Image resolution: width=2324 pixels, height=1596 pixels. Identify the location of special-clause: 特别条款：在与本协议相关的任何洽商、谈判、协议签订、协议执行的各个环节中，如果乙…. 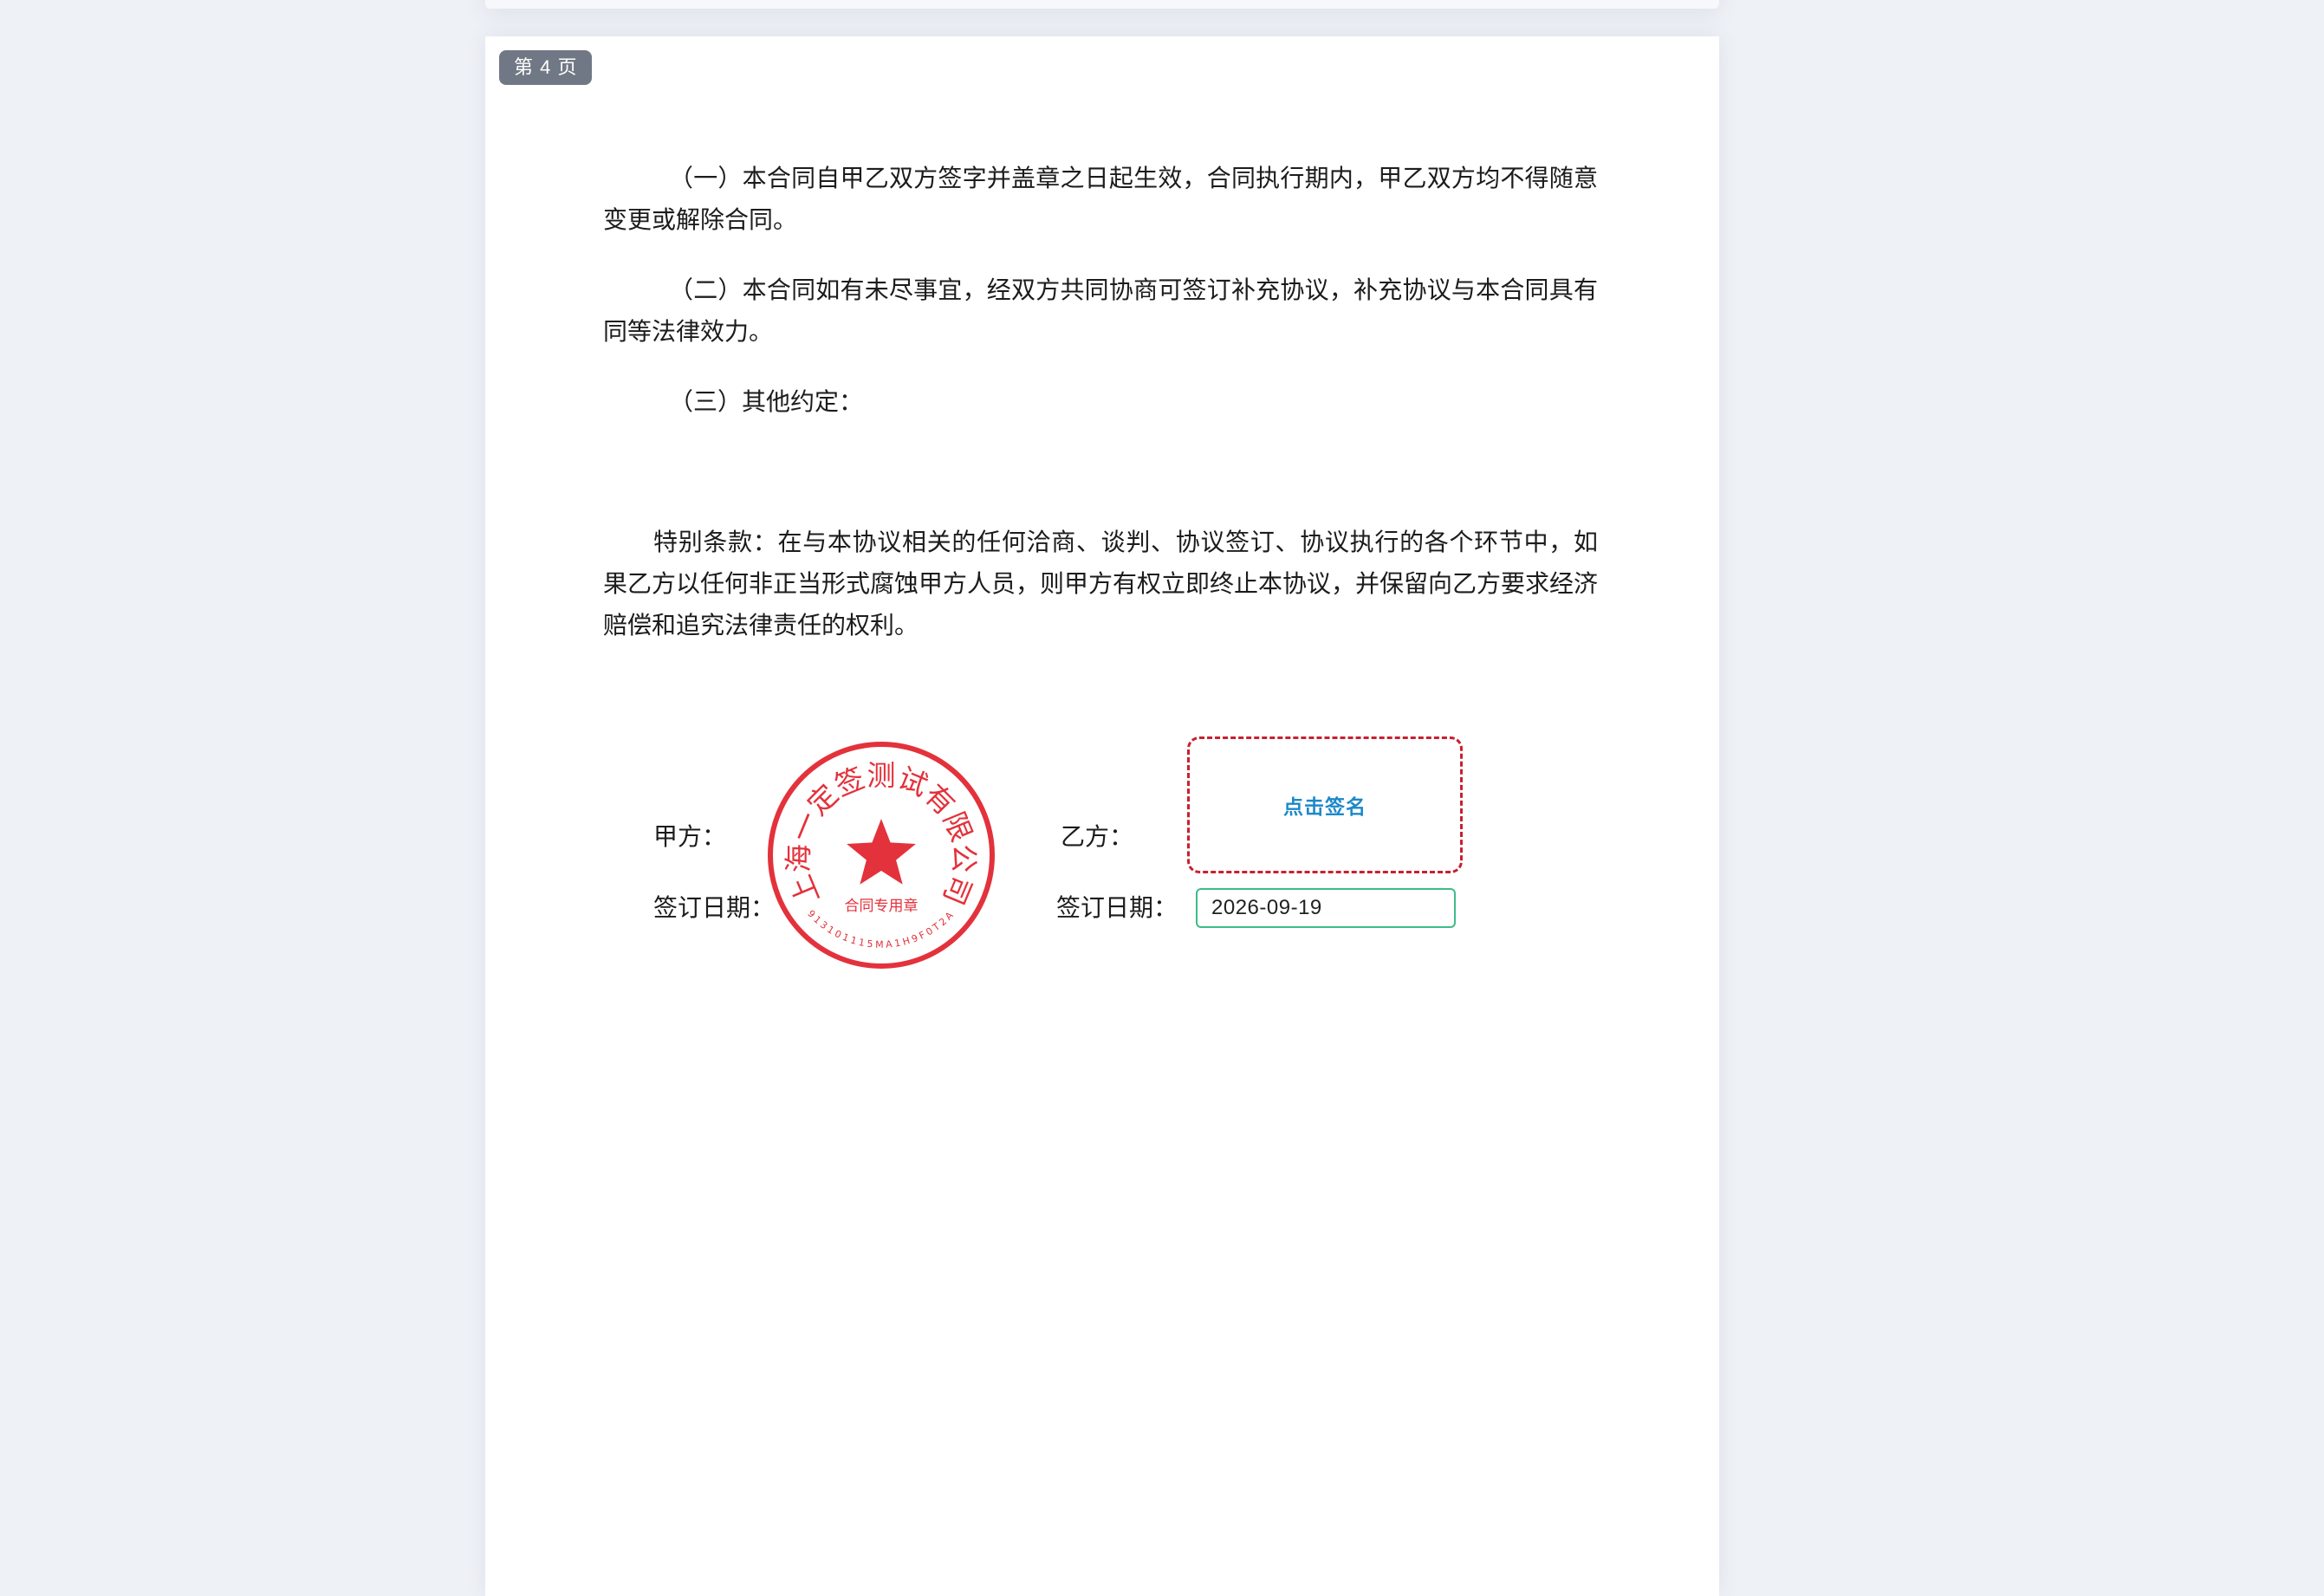
(1101, 583).